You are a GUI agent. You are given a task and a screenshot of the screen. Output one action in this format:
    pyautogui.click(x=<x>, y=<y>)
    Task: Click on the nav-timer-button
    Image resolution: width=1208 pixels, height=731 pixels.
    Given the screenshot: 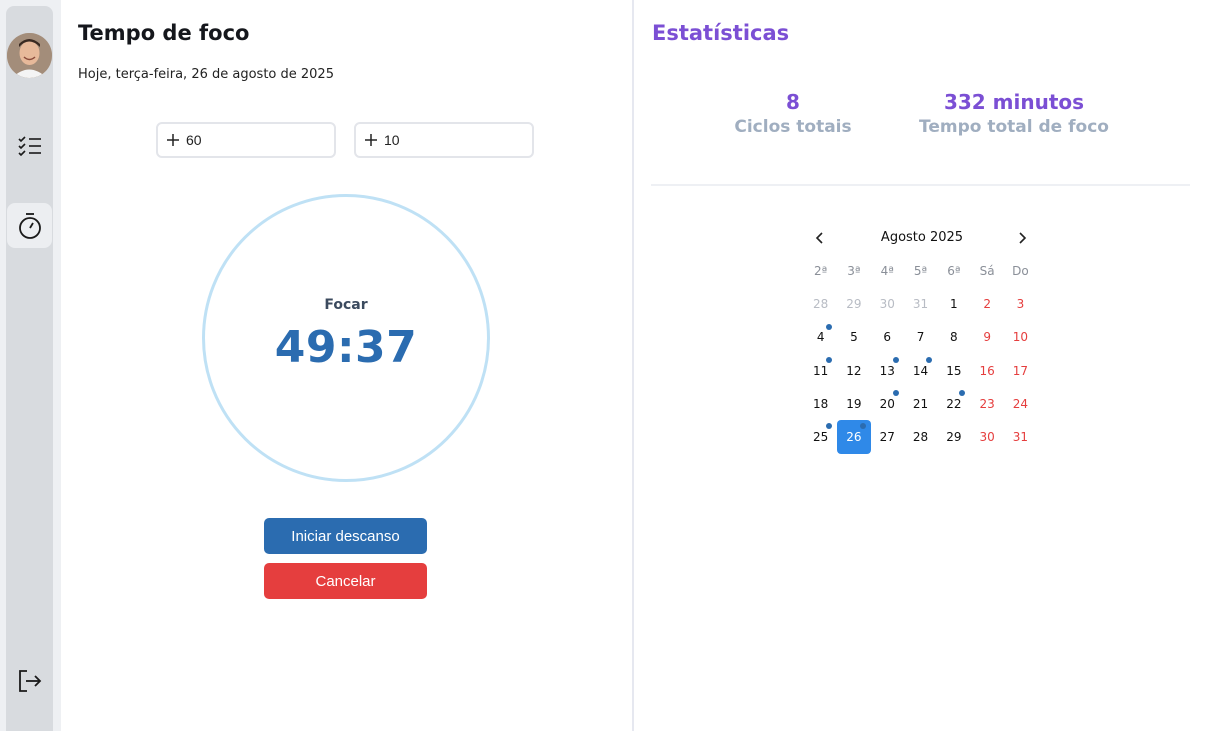 What is the action you would take?
    pyautogui.click(x=29, y=225)
    